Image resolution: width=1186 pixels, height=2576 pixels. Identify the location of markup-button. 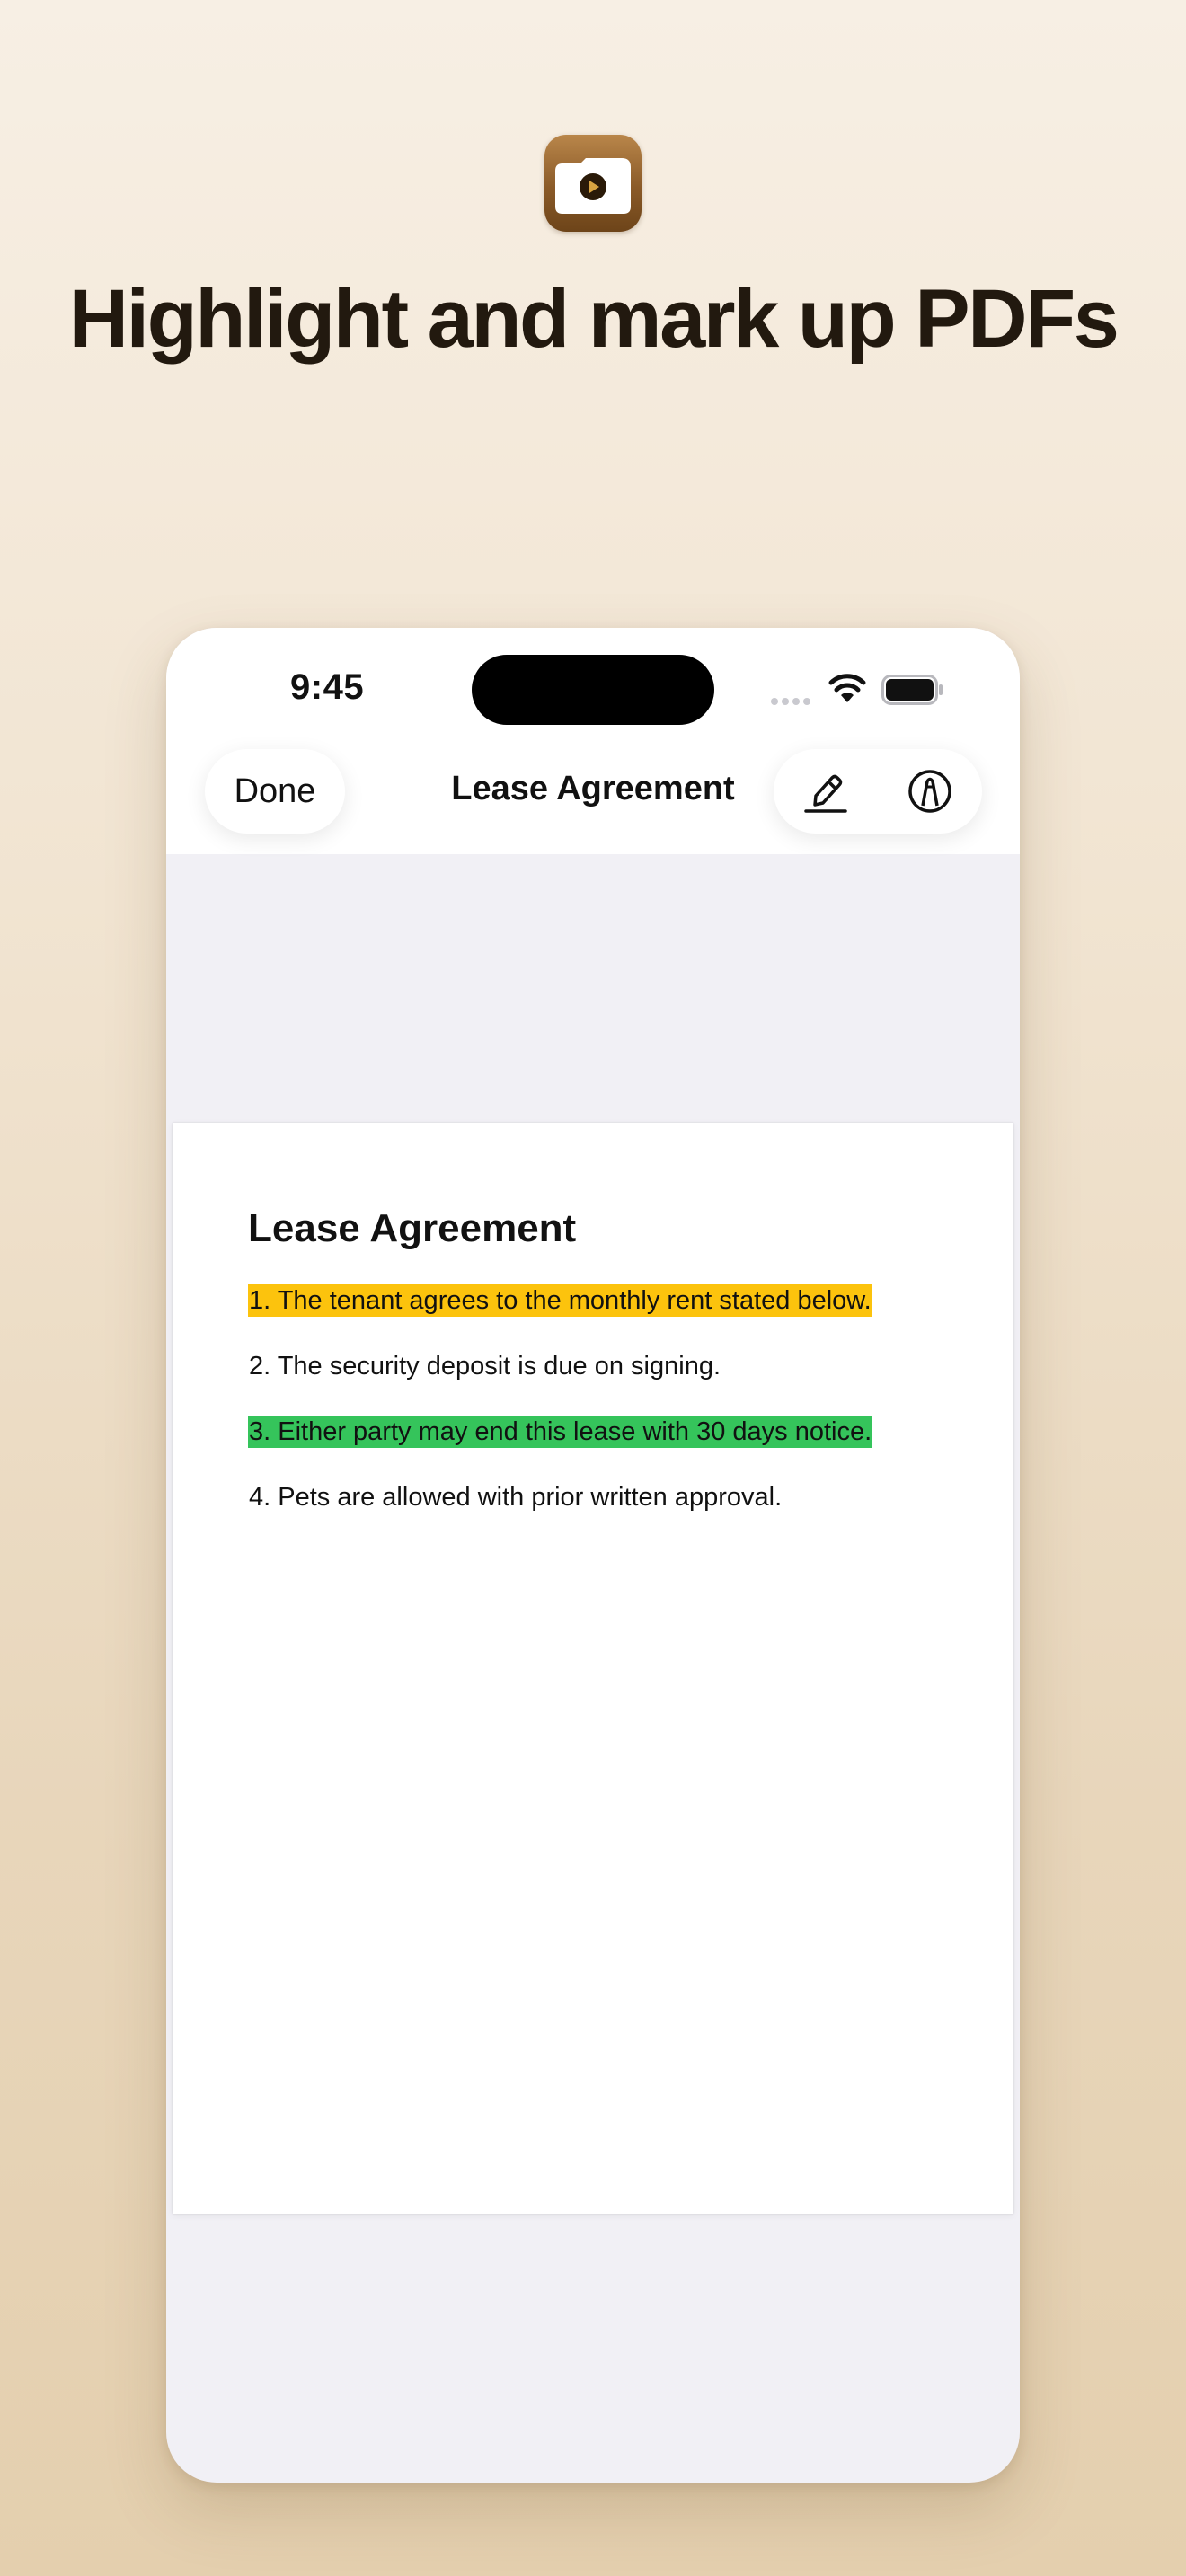
(930, 791).